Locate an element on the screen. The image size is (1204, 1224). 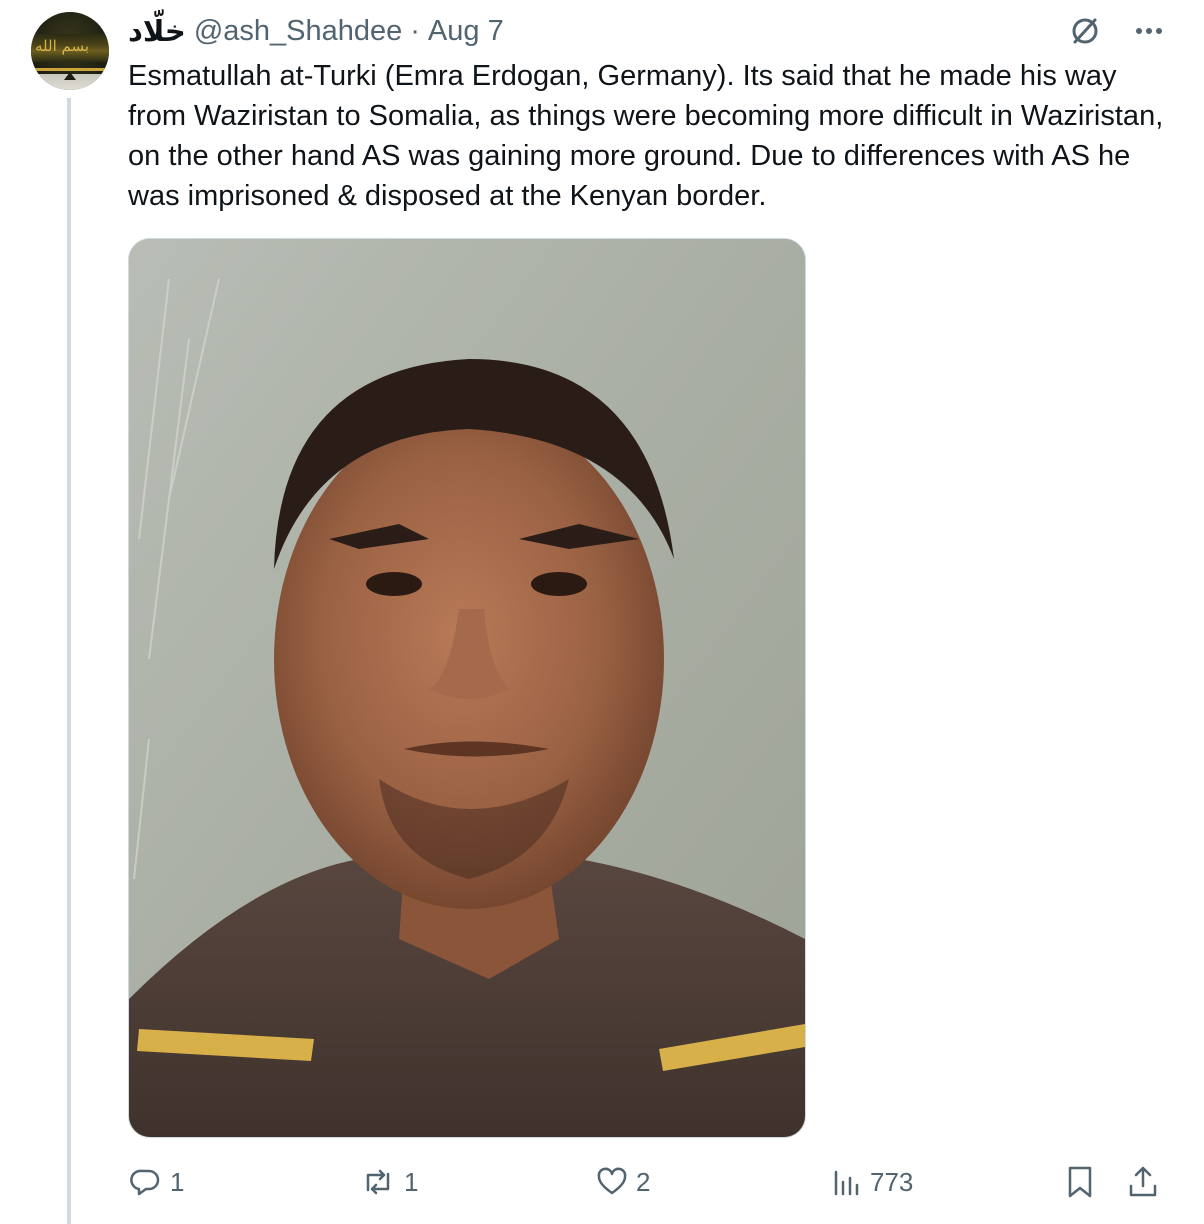
user-handle: @ash_Shahdee is located at coordinates (298, 31).